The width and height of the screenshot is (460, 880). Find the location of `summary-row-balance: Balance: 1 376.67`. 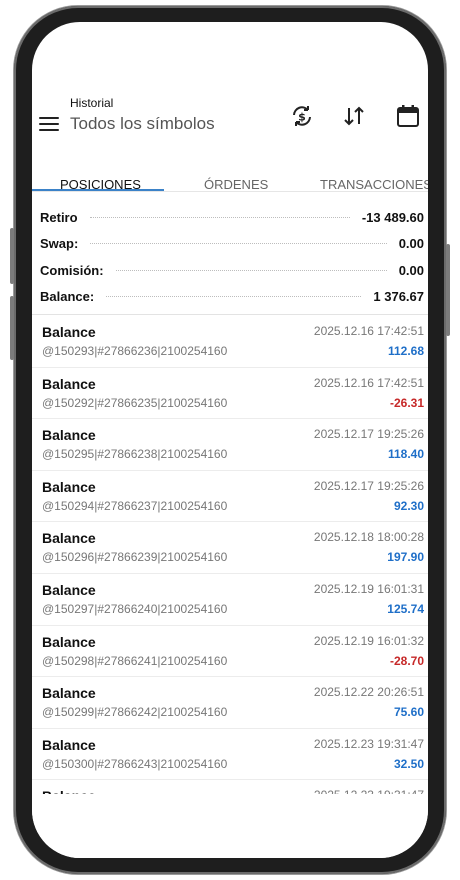

summary-row-balance: Balance: 1 376.67 is located at coordinates (232, 297).